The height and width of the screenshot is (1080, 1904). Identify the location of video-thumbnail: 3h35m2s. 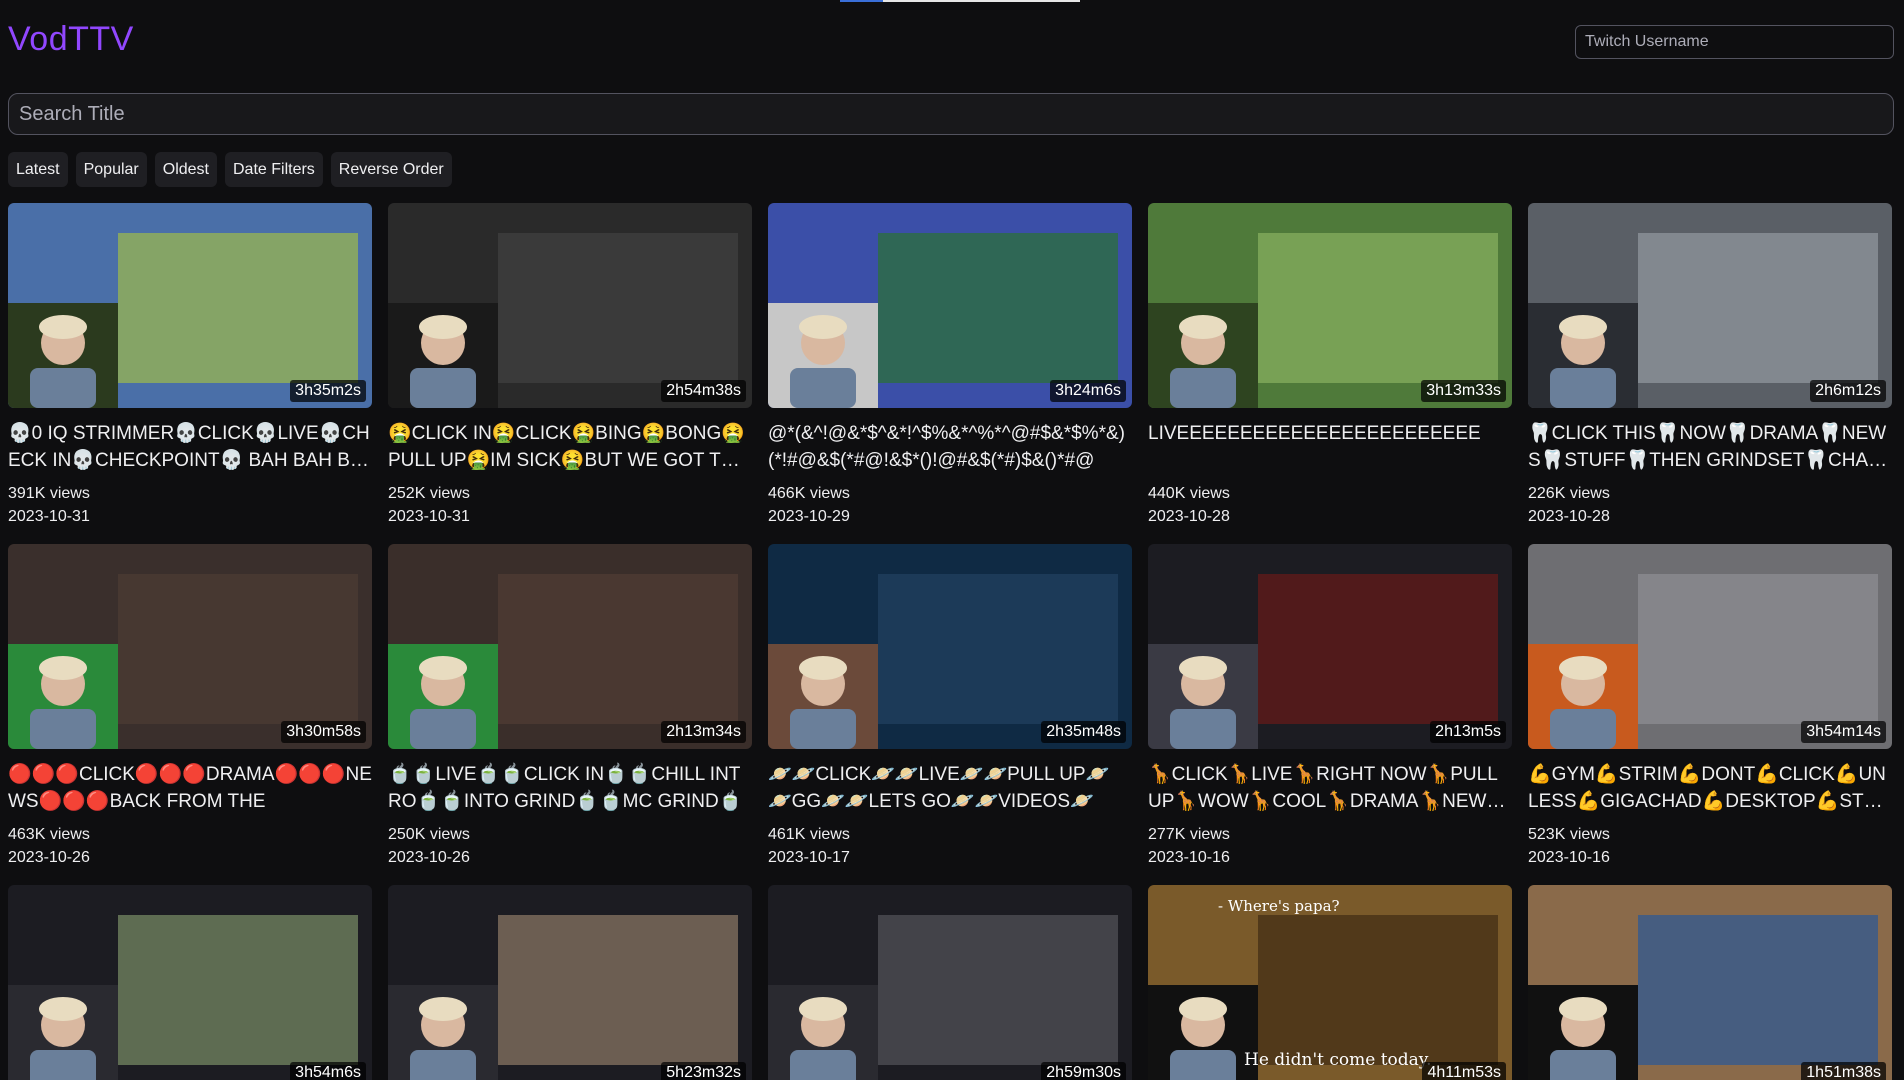
(190, 305).